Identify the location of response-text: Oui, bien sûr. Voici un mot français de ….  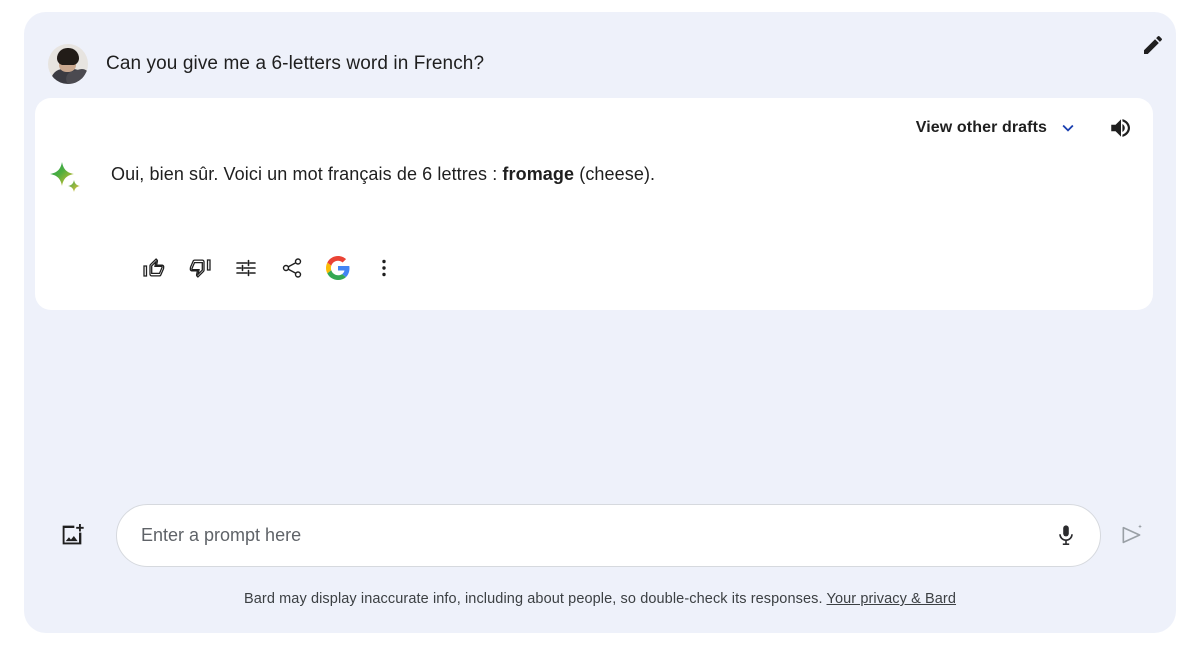
(383, 173).